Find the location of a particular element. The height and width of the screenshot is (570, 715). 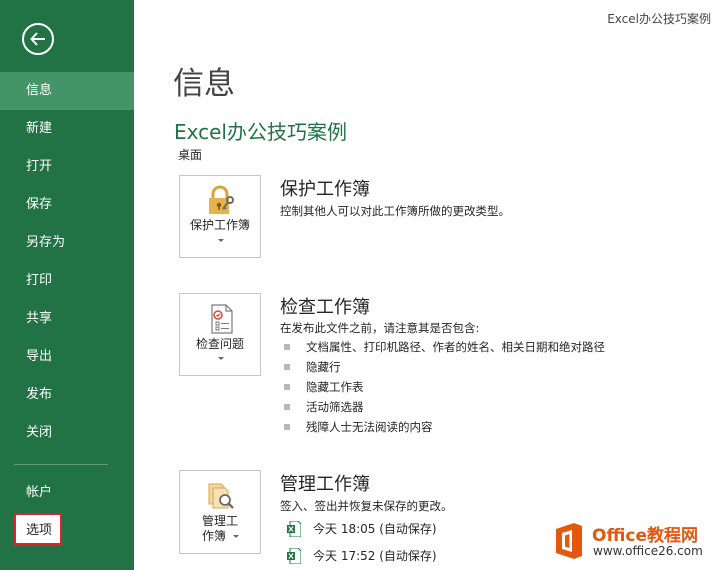

sidebar-nav: 信息 新建 打开 保存 另存为 打印 共享 导出 发布 关闭 is located at coordinates (67, 262).